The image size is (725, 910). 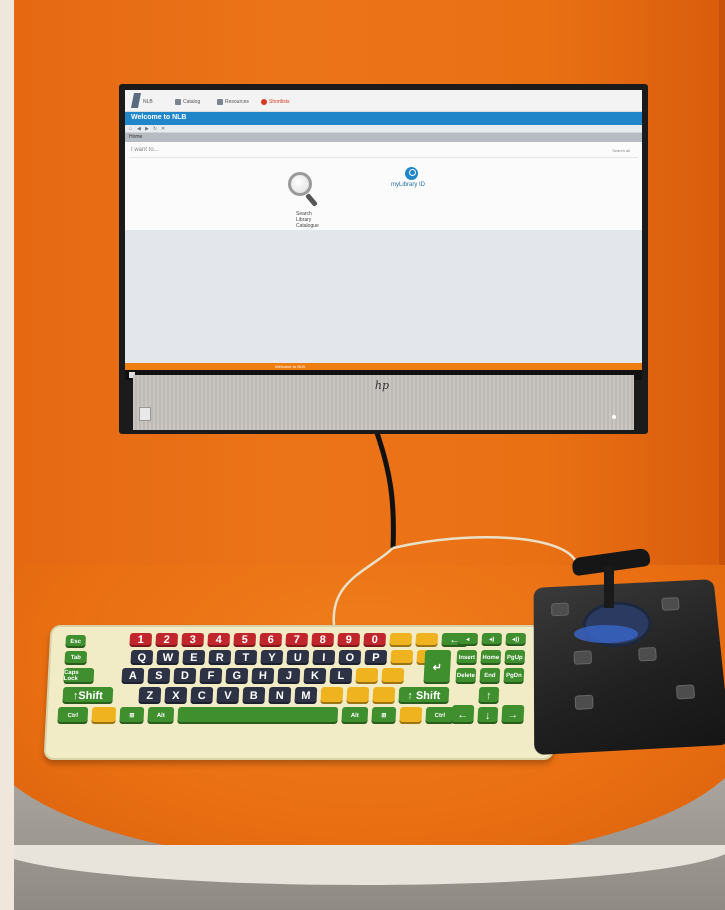 I want to click on tab-shortlists: Shortlists, so click(x=275, y=101).